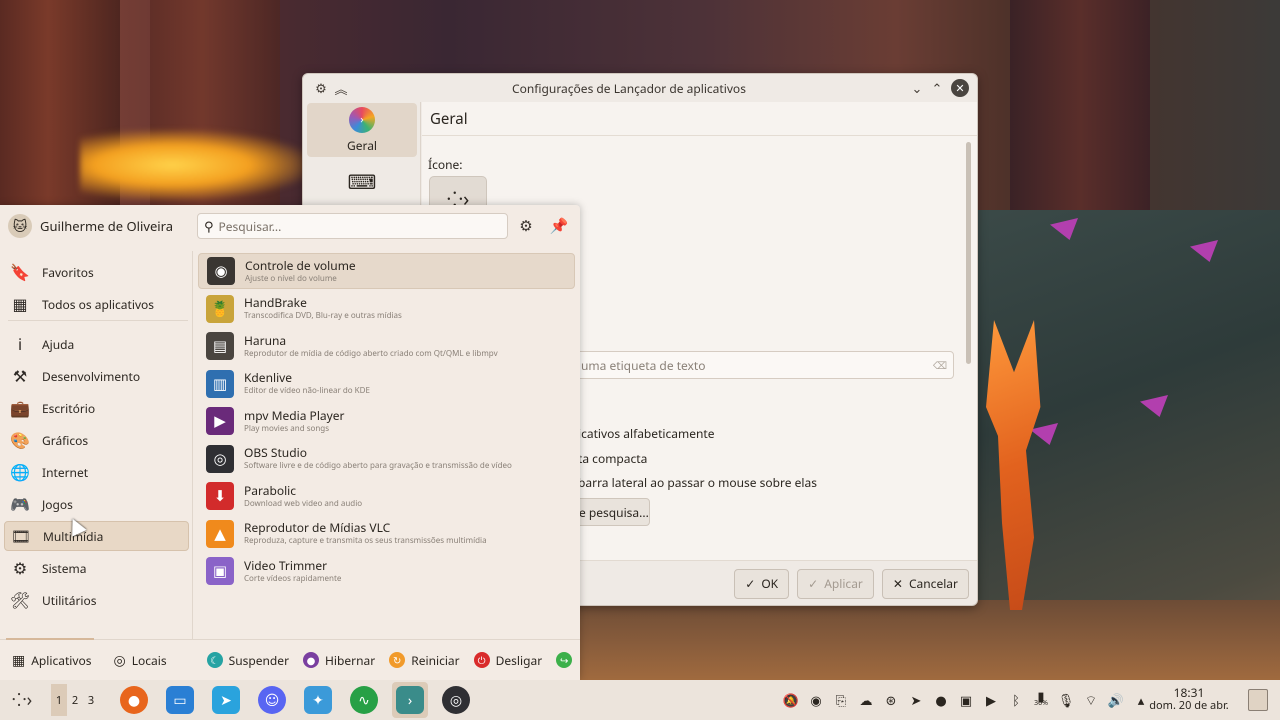 The width and height of the screenshot is (1280, 720). What do you see at coordinates (386, 571) in the screenshot?
I see `list-item: ▣ Video Trimmer Corte vídeos rapidamente` at bounding box center [386, 571].